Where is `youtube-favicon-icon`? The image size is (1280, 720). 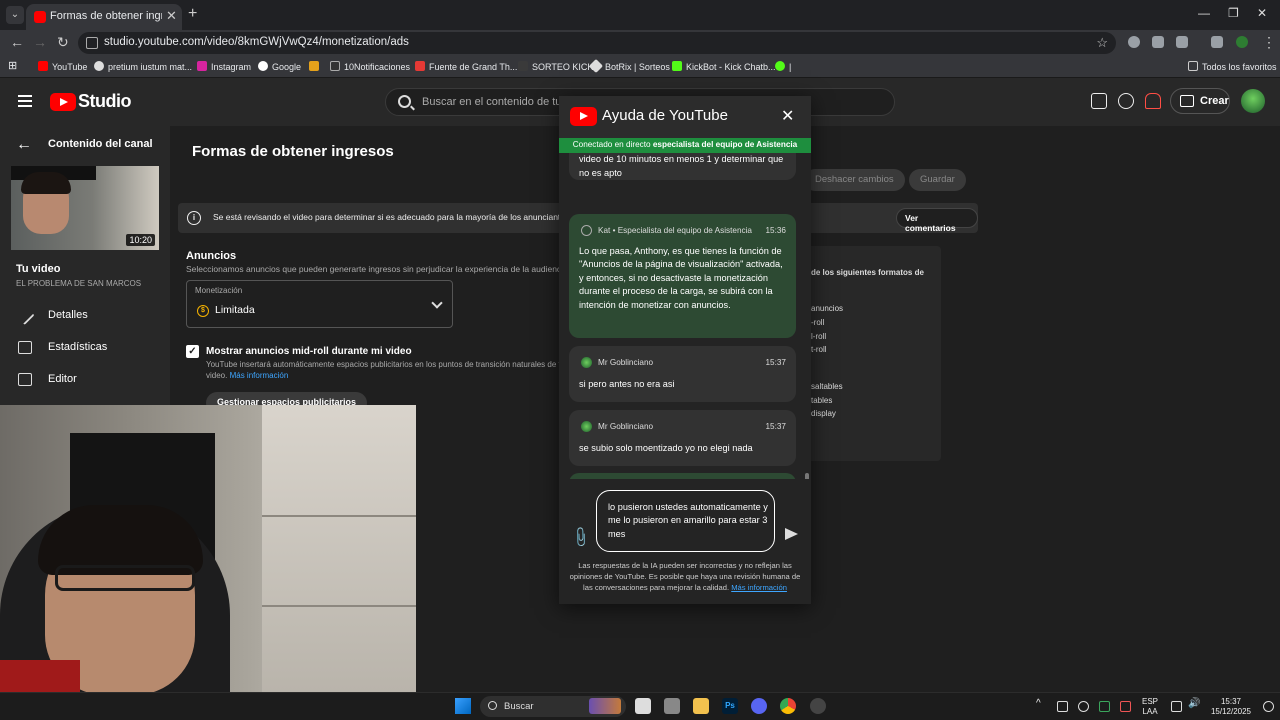 youtube-favicon-icon is located at coordinates (40, 17).